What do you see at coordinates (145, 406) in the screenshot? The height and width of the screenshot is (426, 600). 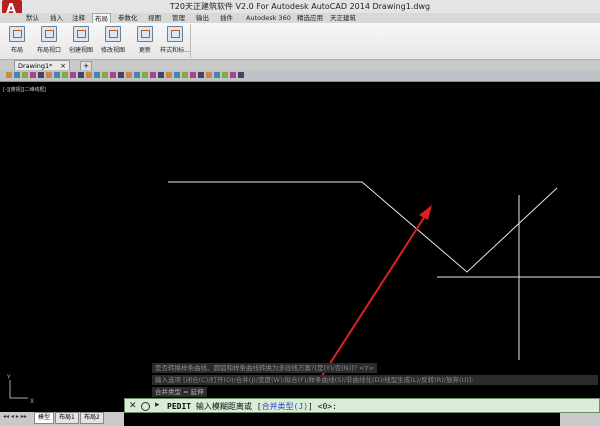 I see `customize-wrench-icon` at bounding box center [145, 406].